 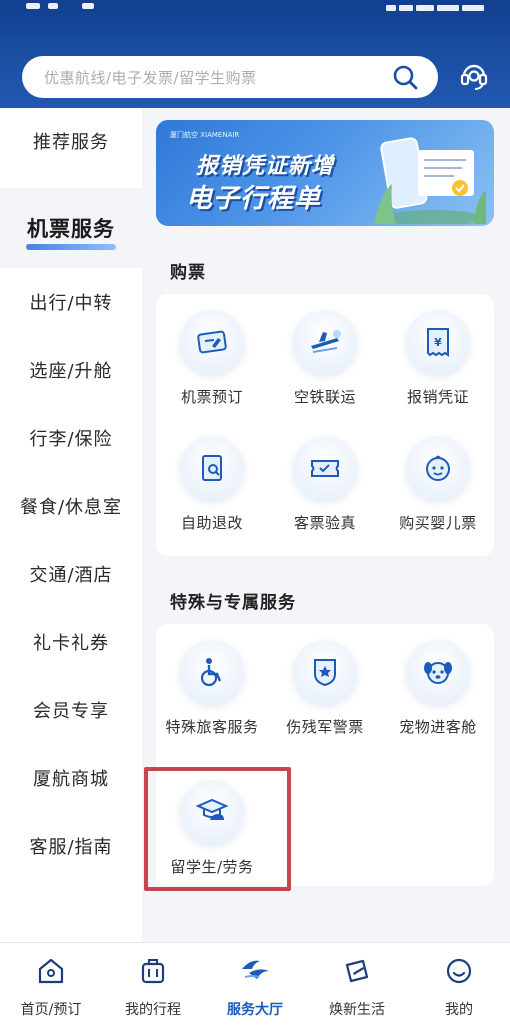 I want to click on section-title-ticketing: 购票, so click(x=188, y=273).